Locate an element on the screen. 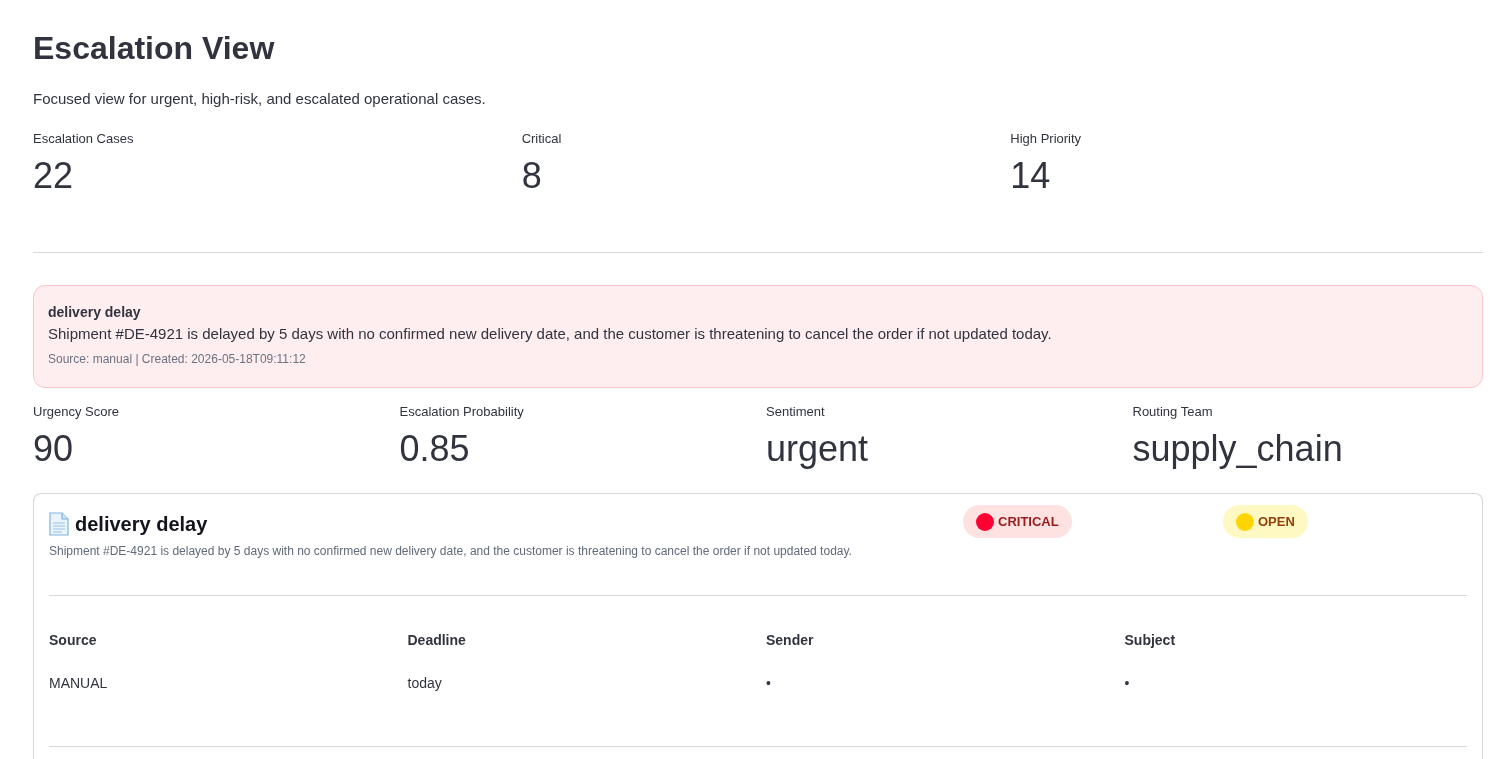 This screenshot has height=759, width=1506. page-title: Escalation View is located at coordinates (154, 48).